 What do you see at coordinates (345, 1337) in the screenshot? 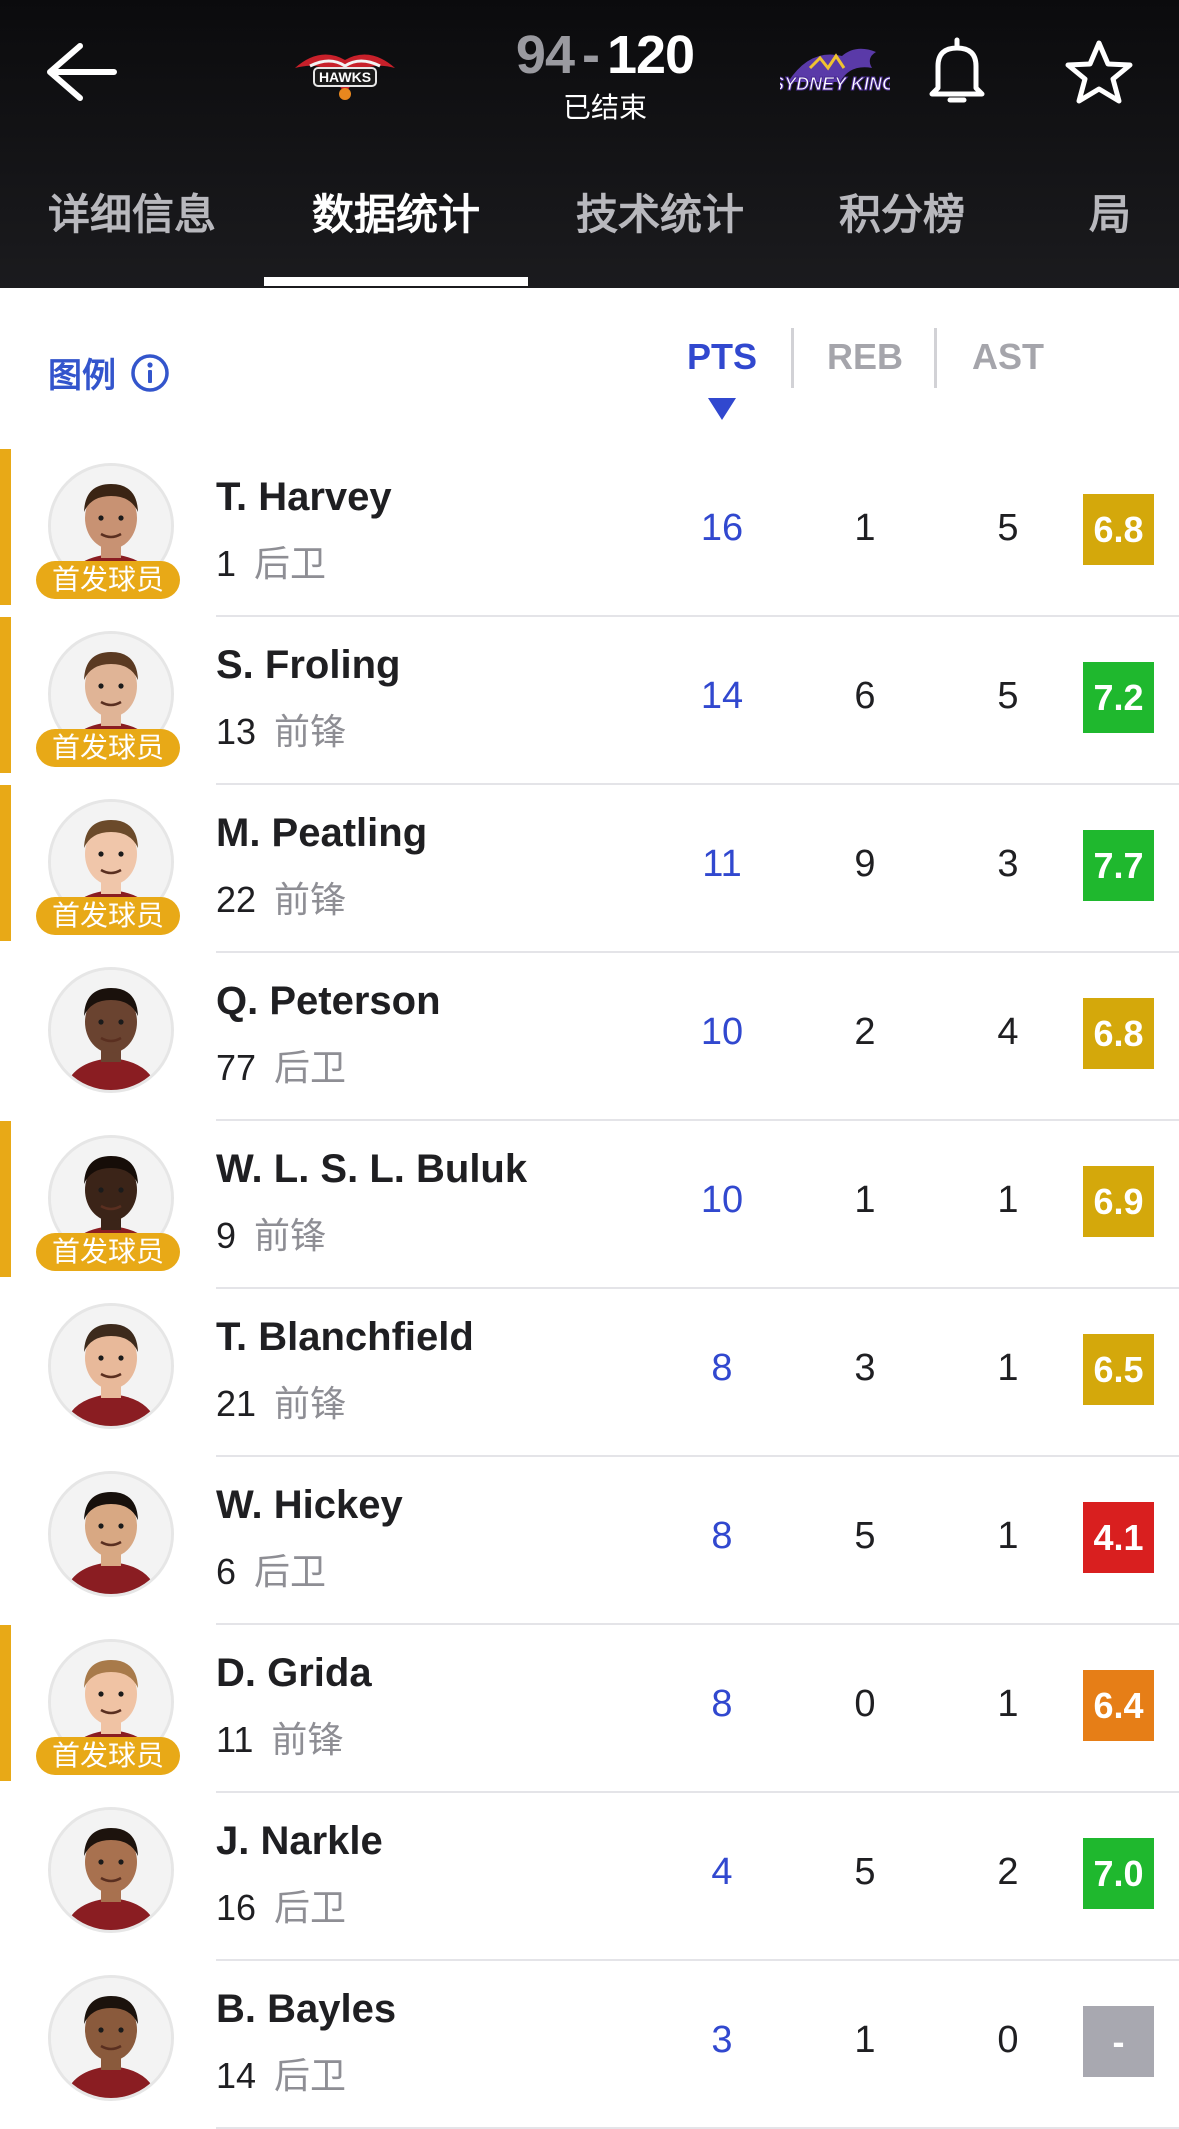
I see `player-name: T. Blanchfield` at bounding box center [345, 1337].